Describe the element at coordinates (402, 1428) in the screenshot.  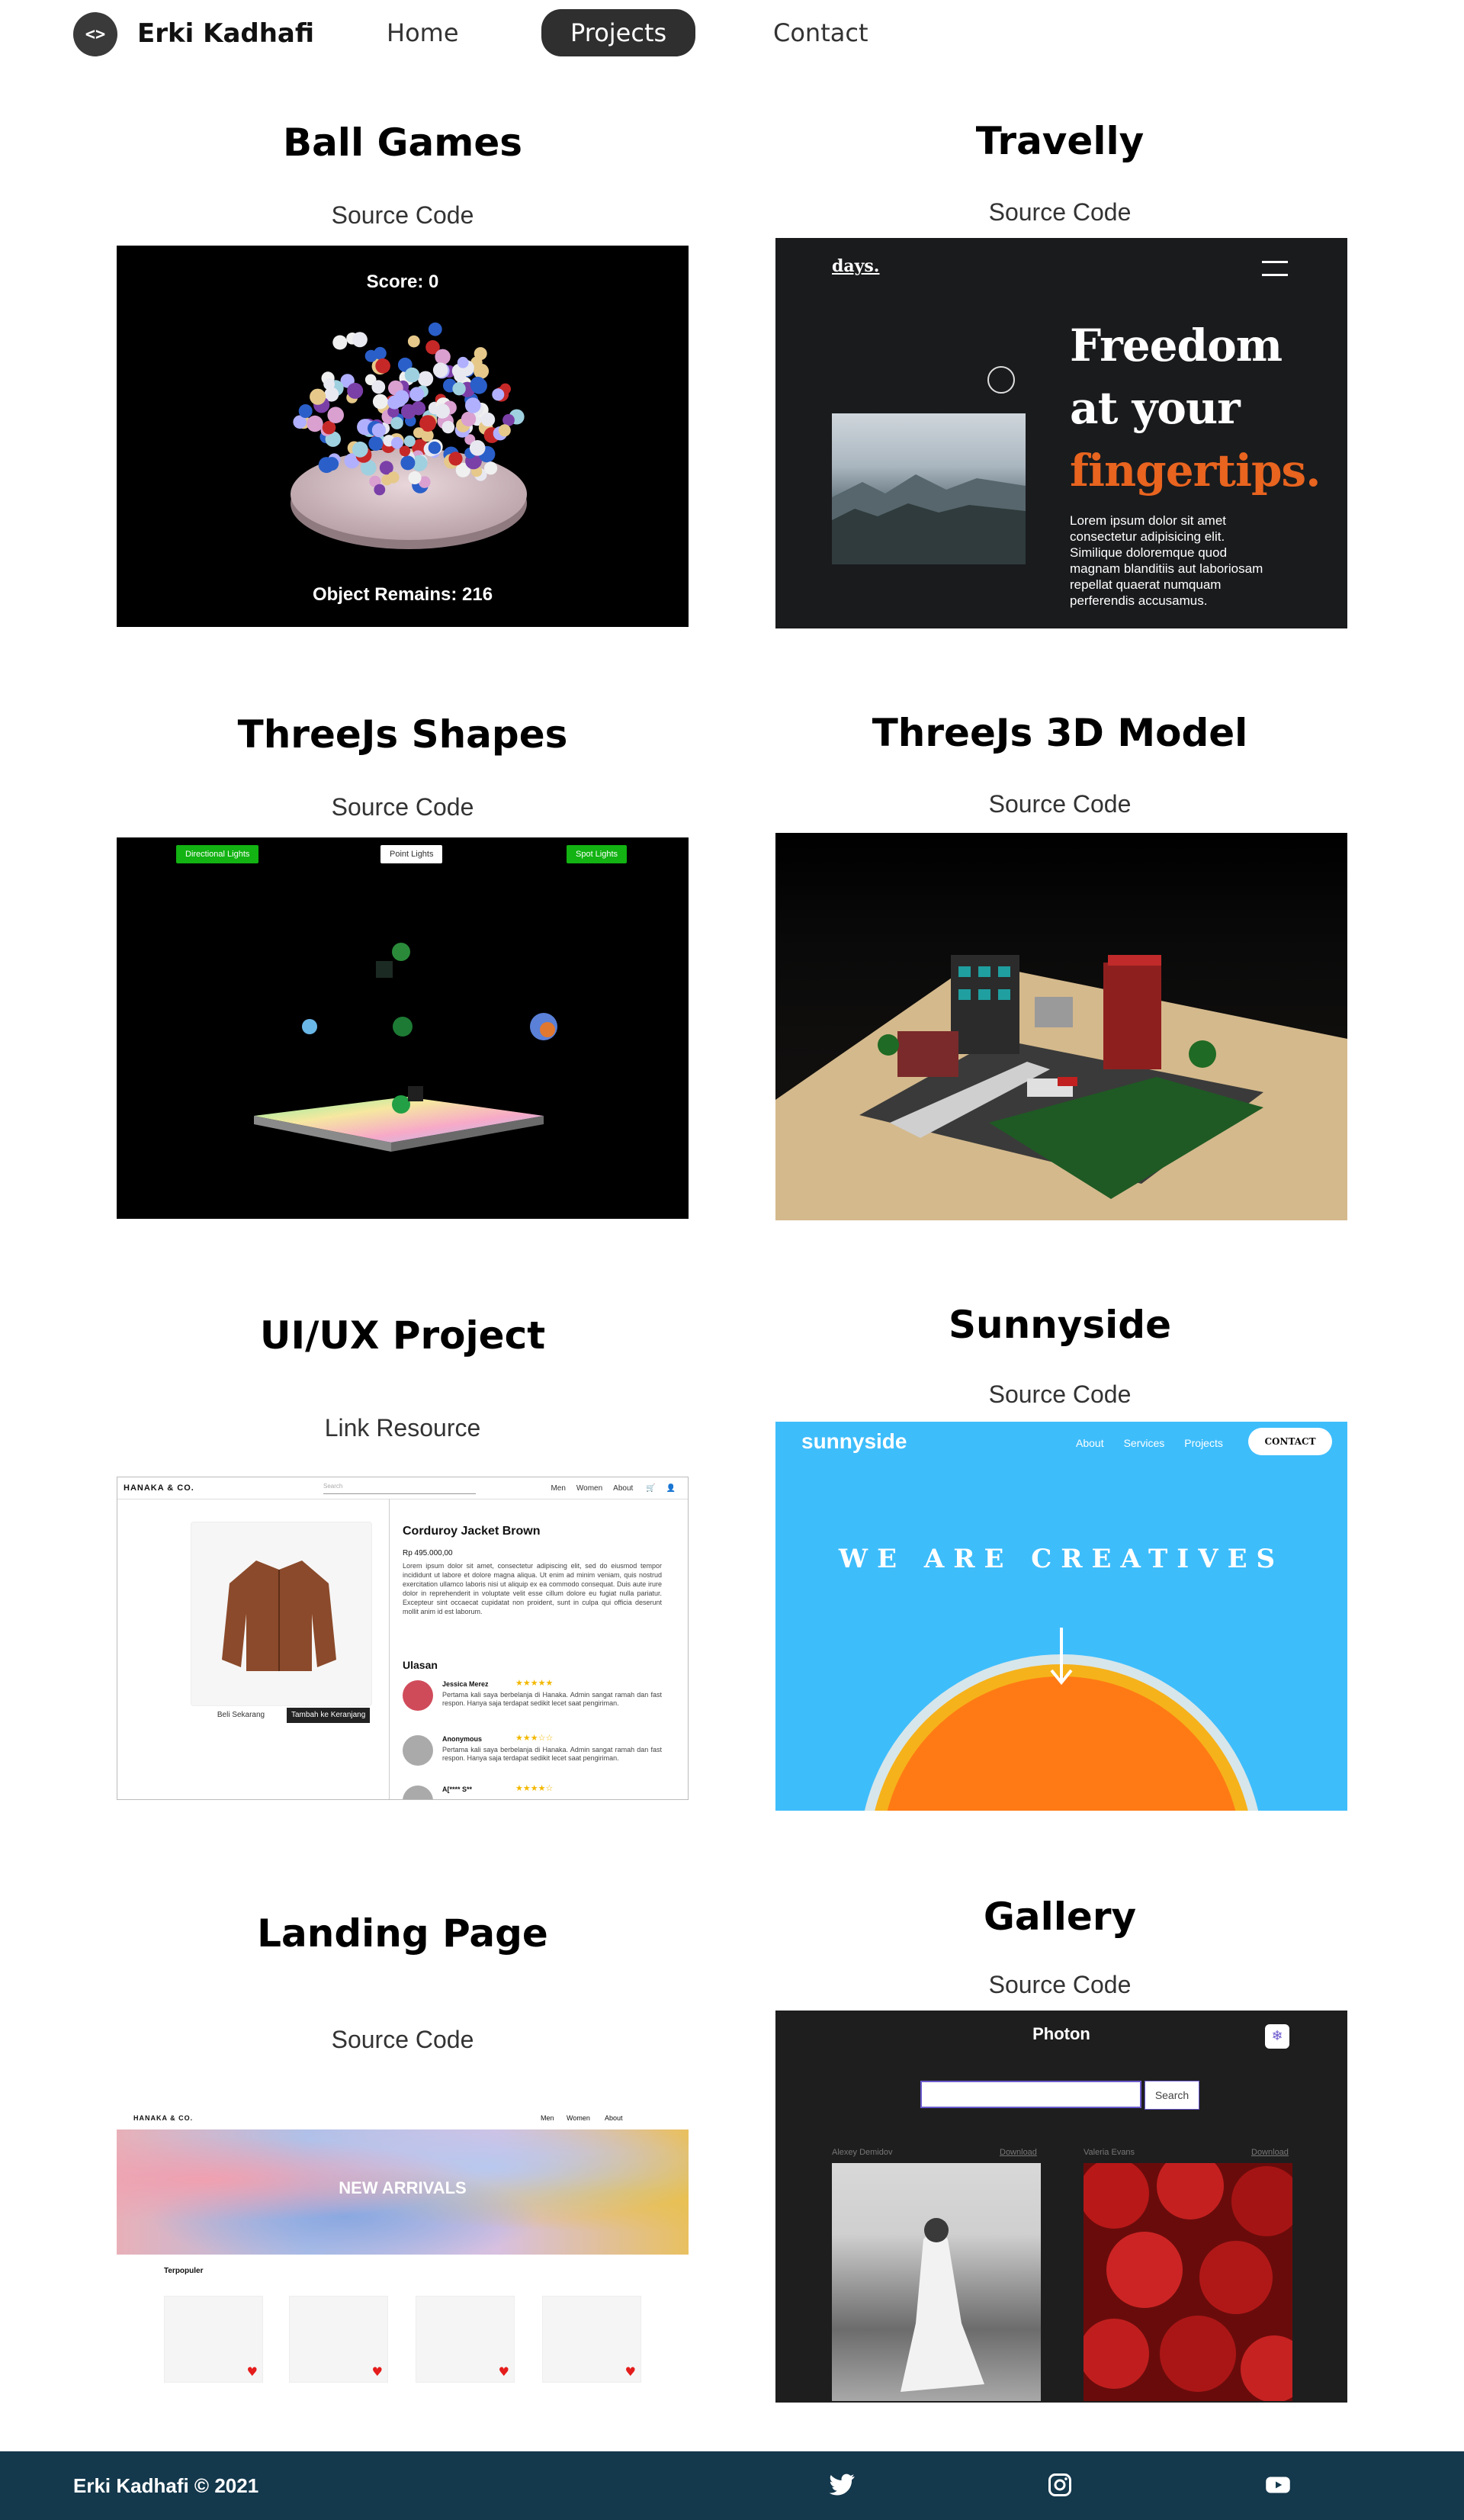
I see `link-resource-uiux: Link Resource` at that location.